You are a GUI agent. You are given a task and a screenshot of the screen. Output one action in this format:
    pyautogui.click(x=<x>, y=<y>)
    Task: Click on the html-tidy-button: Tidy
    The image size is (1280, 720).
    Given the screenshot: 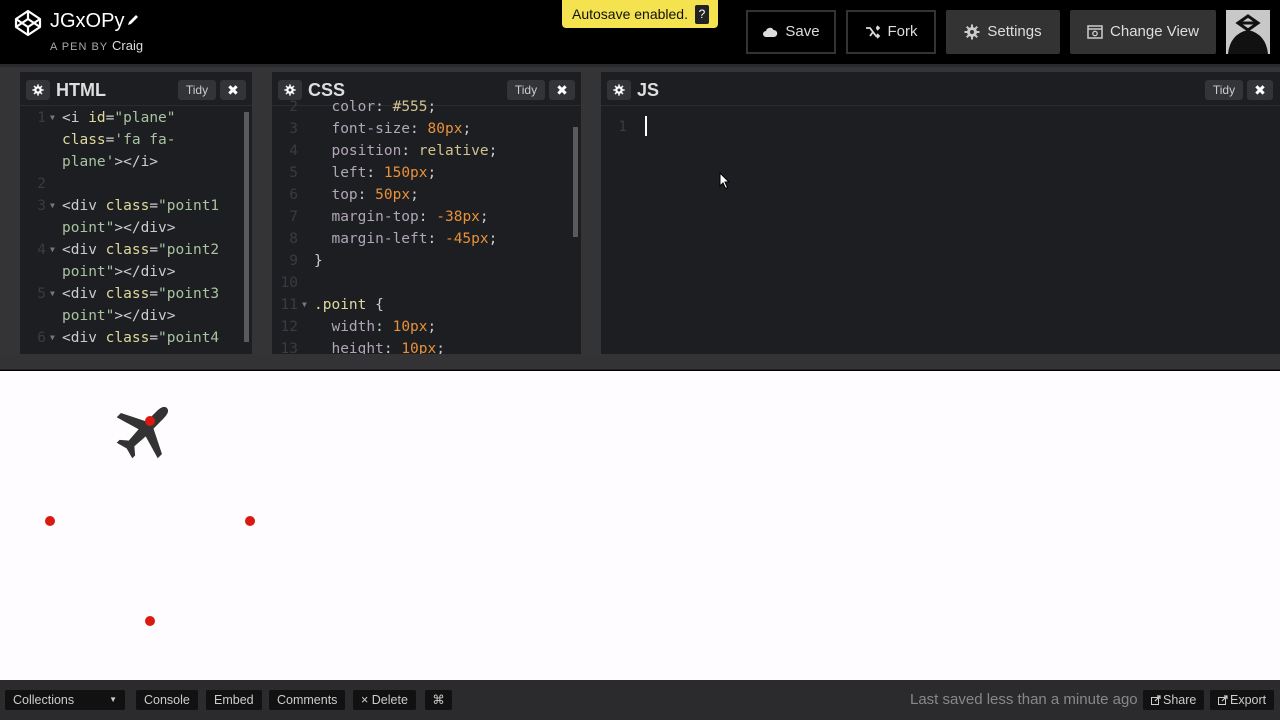 What is the action you would take?
    pyautogui.click(x=197, y=90)
    